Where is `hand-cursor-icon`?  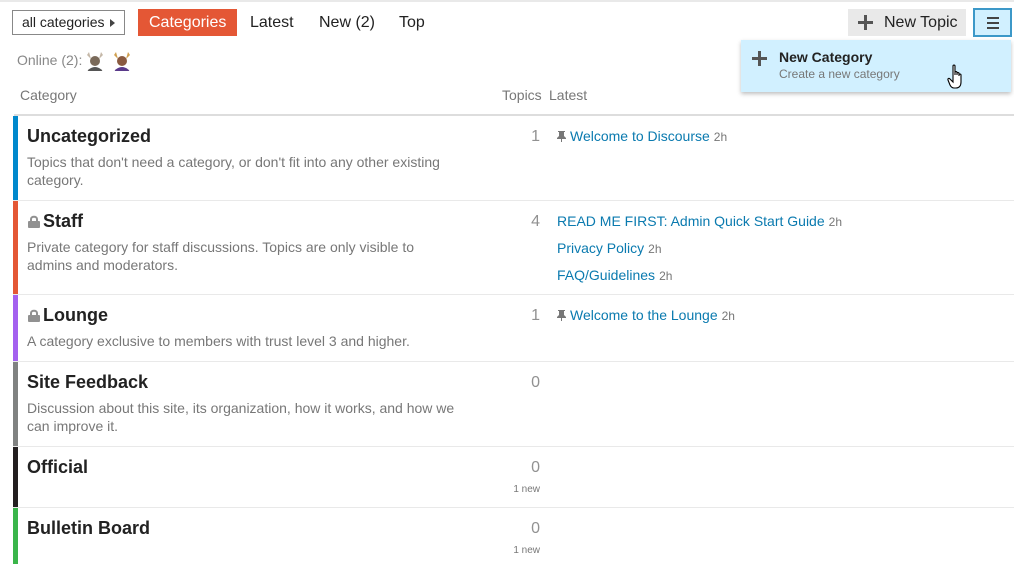 hand-cursor-icon is located at coordinates (954, 76).